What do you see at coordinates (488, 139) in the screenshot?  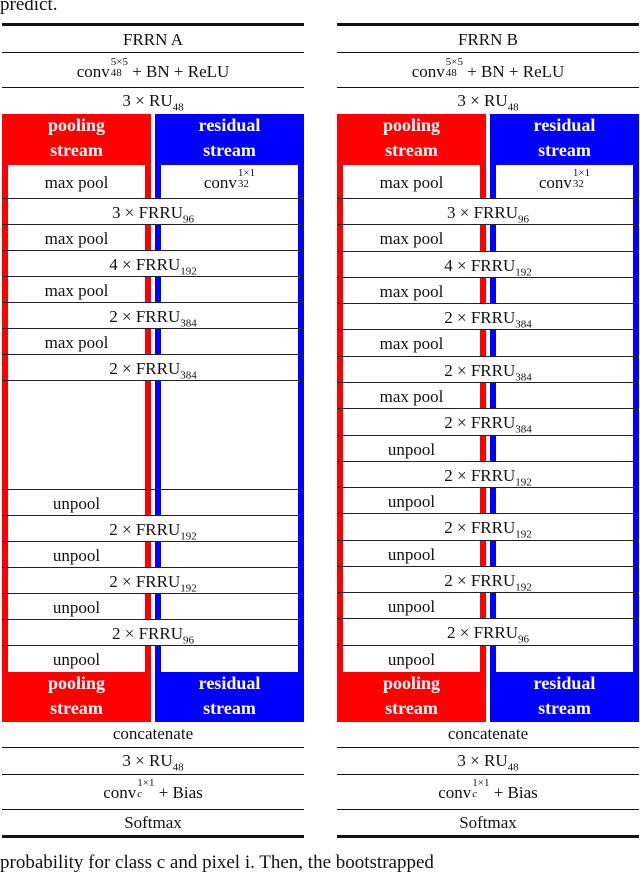 I see `stream-gap` at bounding box center [488, 139].